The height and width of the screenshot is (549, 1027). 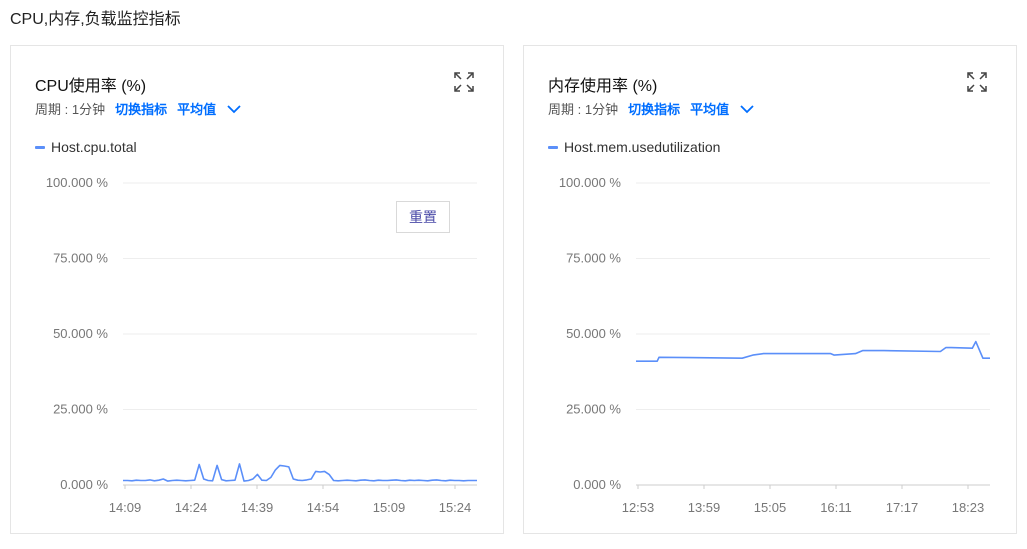 I want to click on card-title: CPU使用率 (%), so click(x=91, y=86).